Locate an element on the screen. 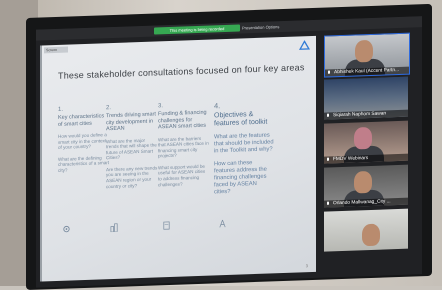 This screenshot has width=442, height=290. gear-icon is located at coordinates (66, 228).